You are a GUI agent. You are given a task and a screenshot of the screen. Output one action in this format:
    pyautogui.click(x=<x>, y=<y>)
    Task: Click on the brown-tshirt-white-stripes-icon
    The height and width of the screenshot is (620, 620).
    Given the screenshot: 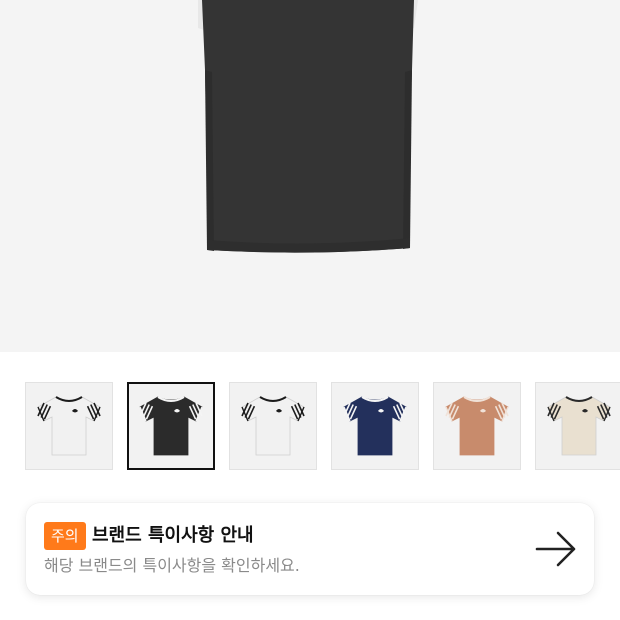 What is the action you would take?
    pyautogui.click(x=477, y=426)
    